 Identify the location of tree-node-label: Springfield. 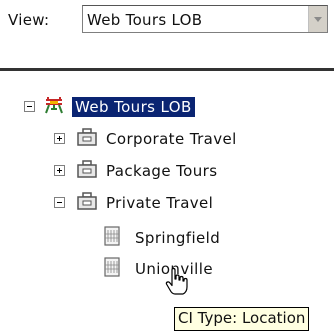
(177, 238).